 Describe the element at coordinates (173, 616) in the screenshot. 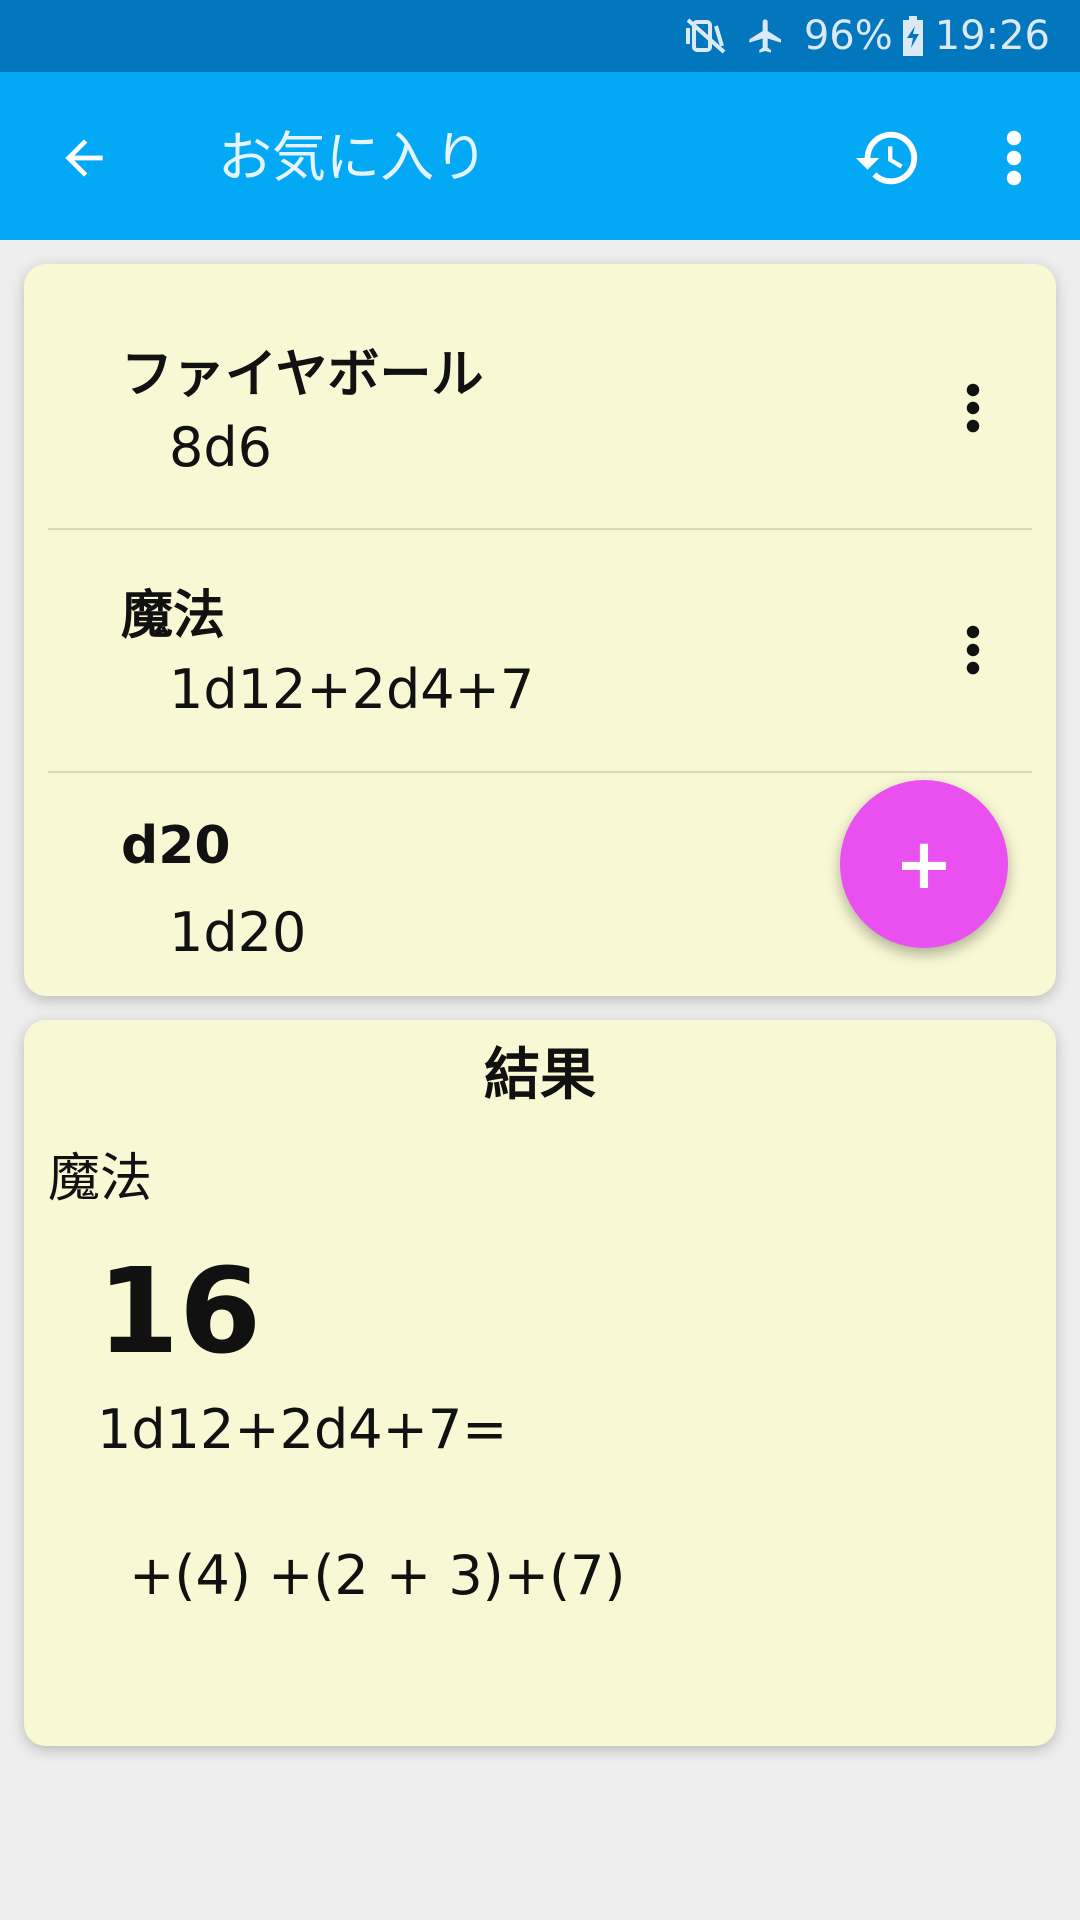

I see `favorite-name: 魔法` at that location.